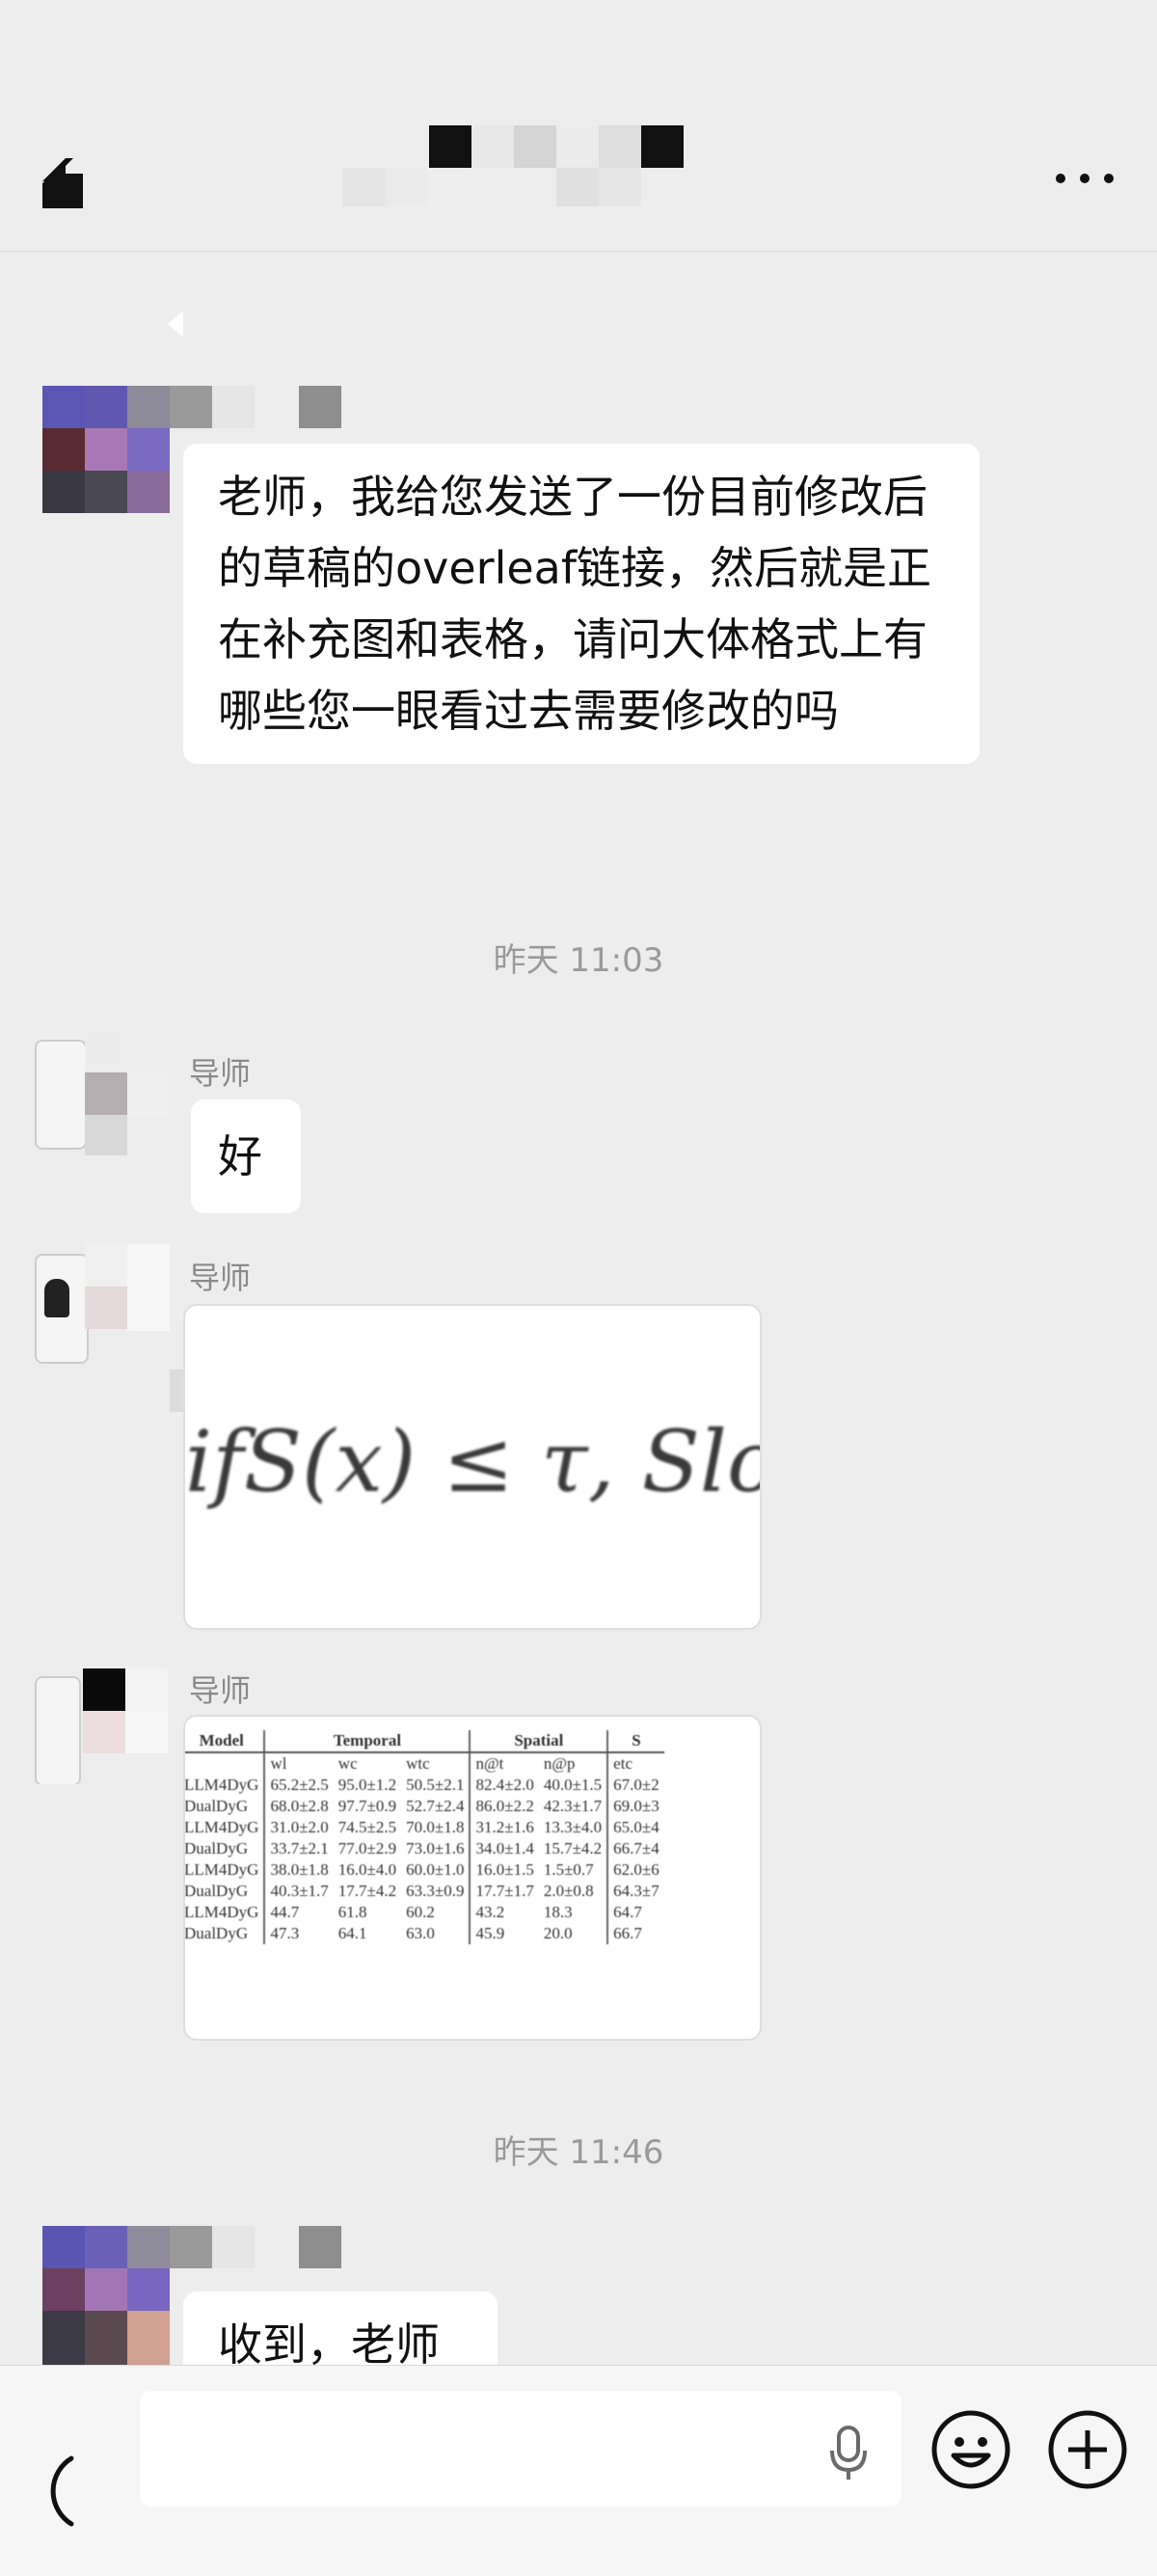  I want to click on table-cell: 95.0±1.2, so click(367, 1785).